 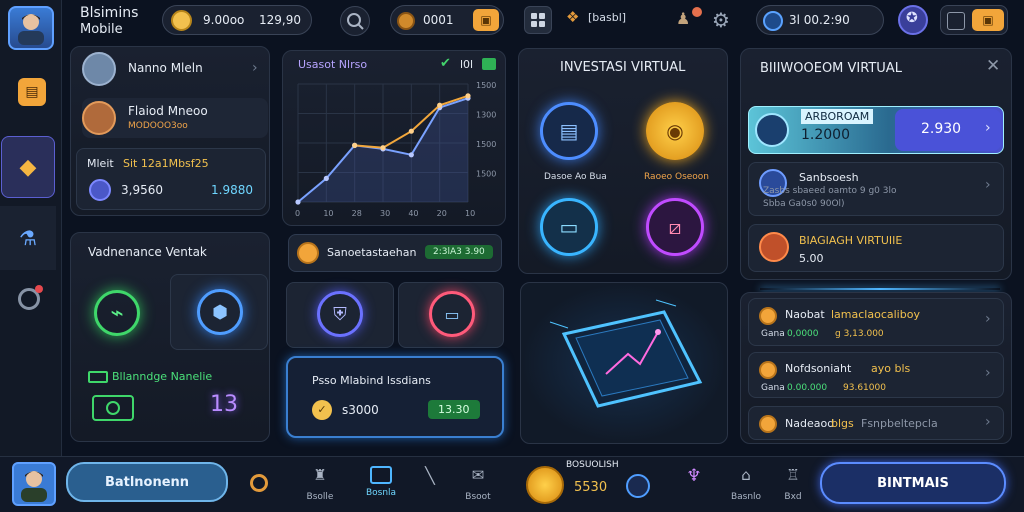 I want to click on globe-button: ✪, so click(x=913, y=20).